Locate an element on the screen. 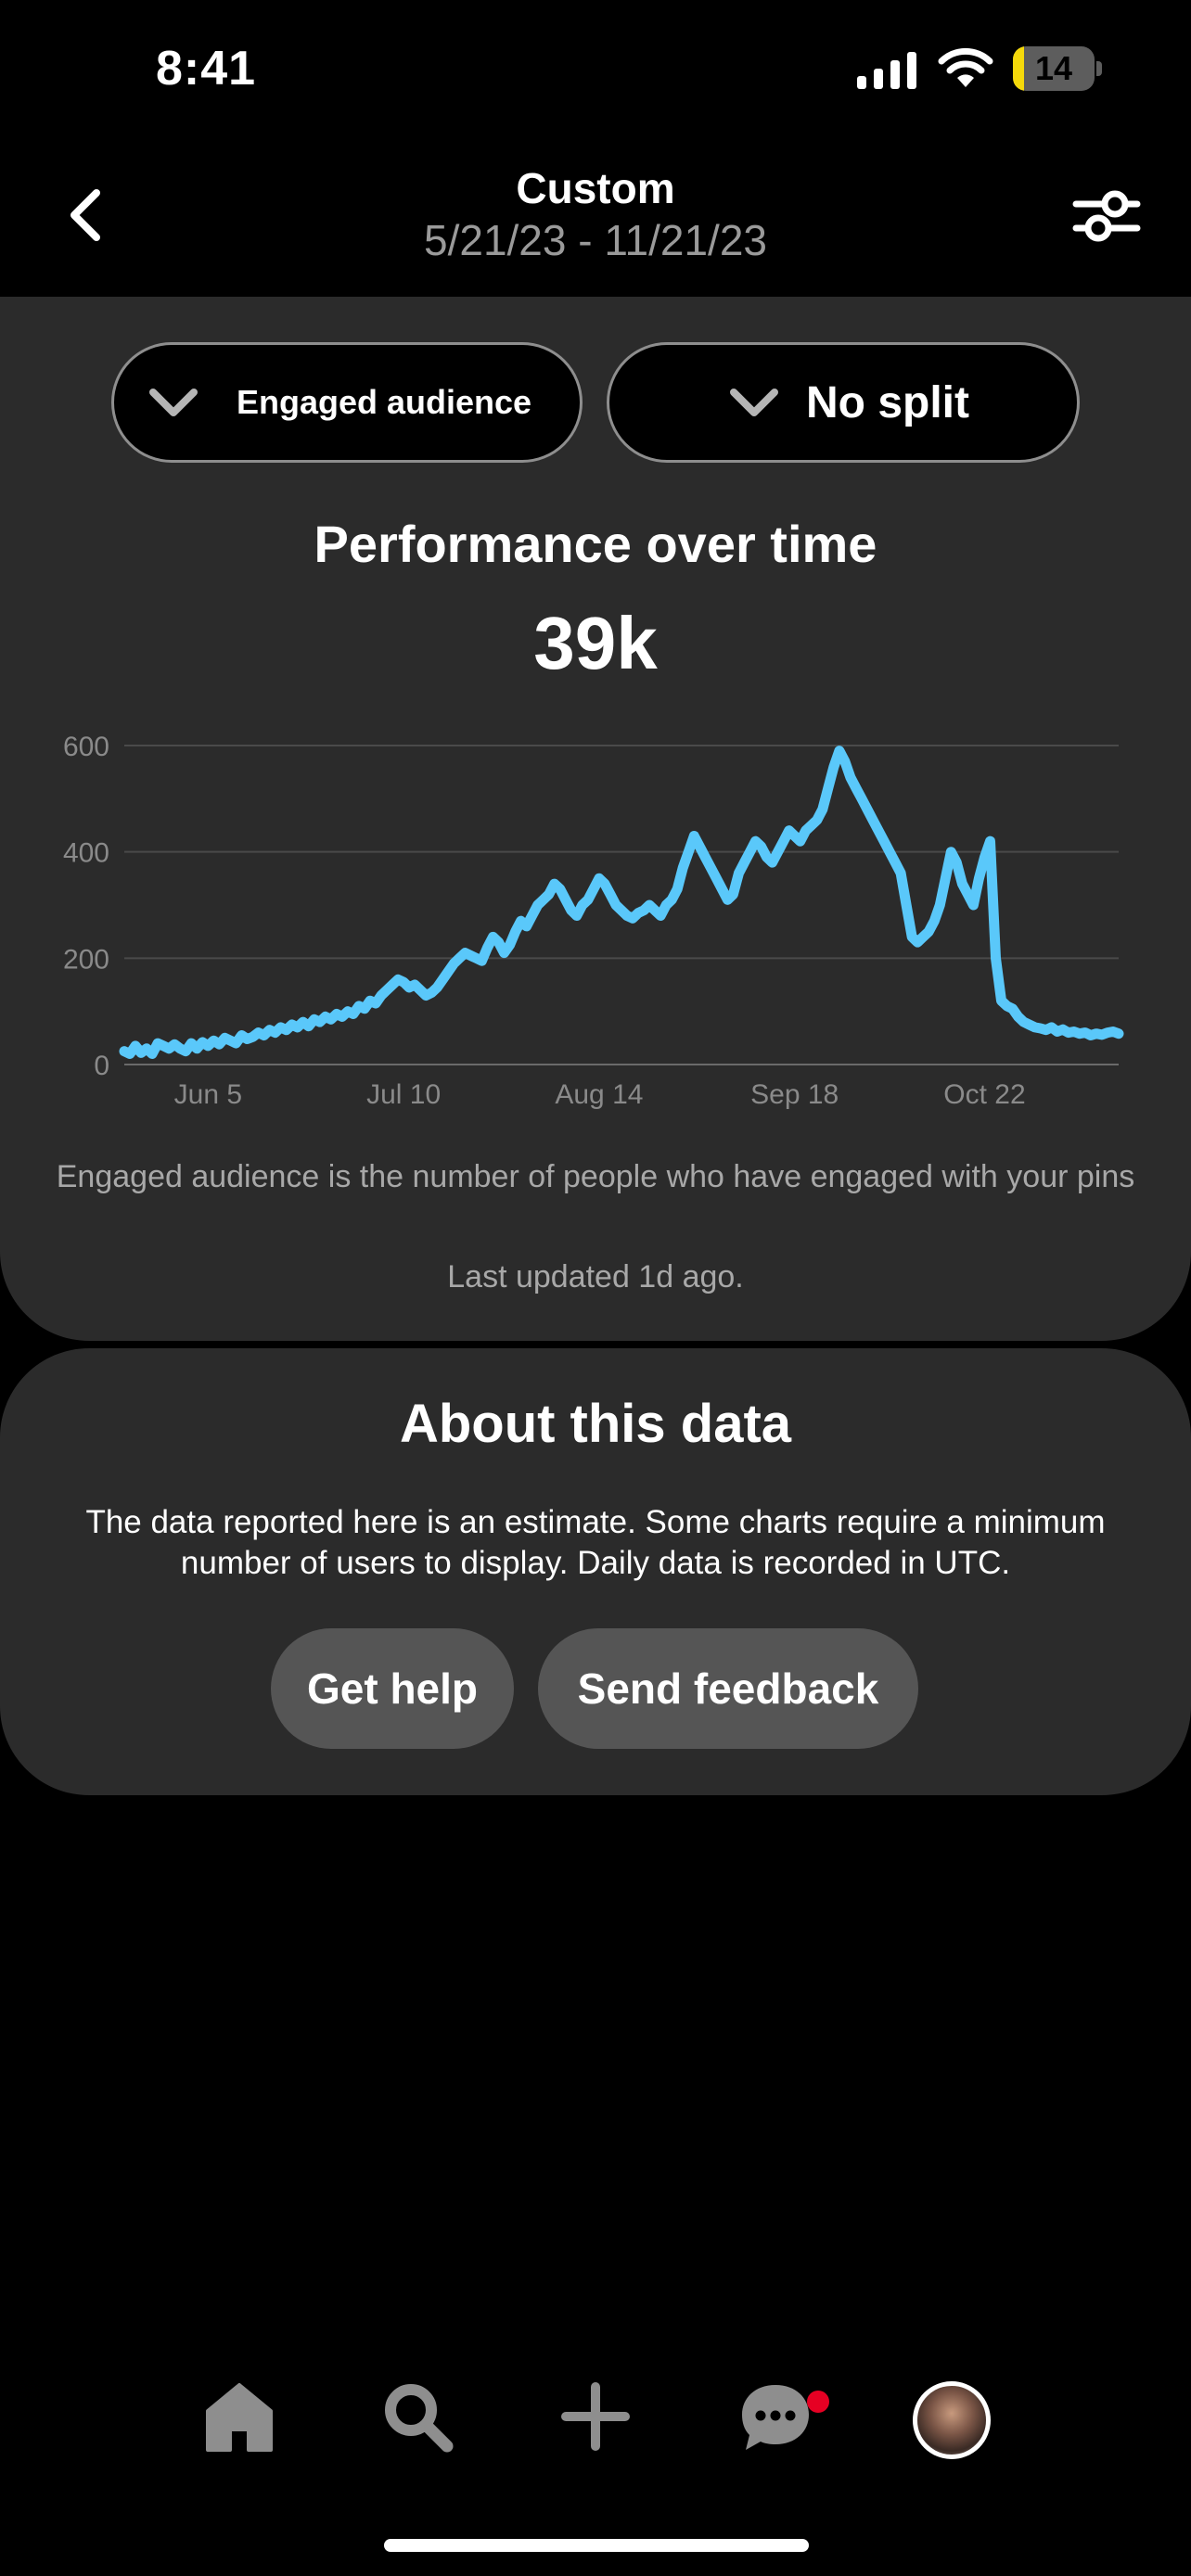  home-icon is located at coordinates (239, 2418).